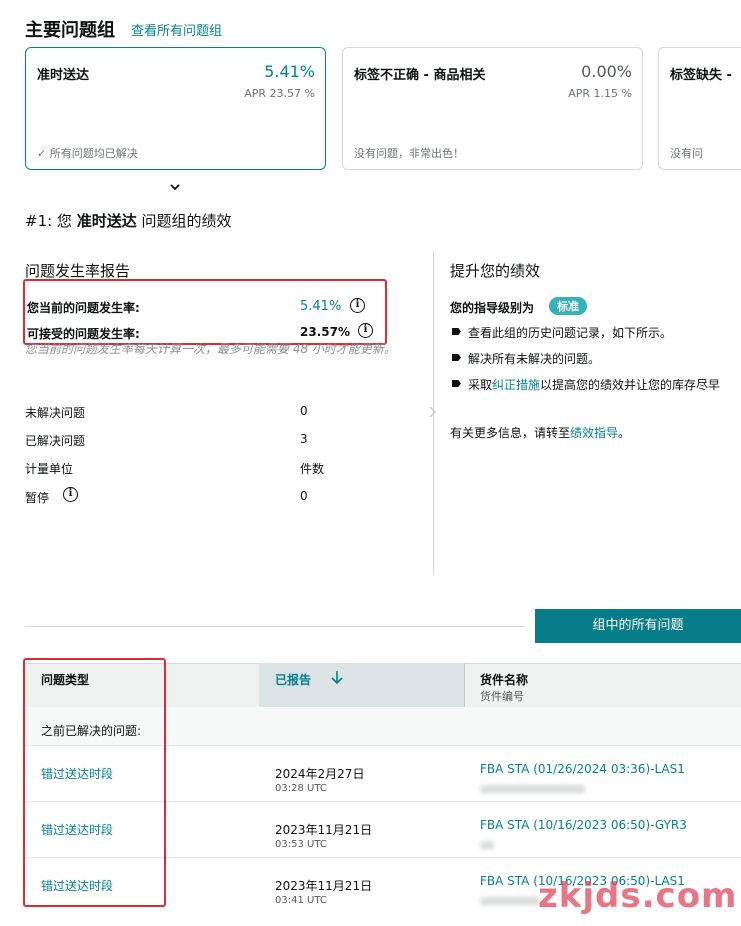  What do you see at coordinates (78, 271) in the screenshot?
I see `report-title: 问题发生率报告` at bounding box center [78, 271].